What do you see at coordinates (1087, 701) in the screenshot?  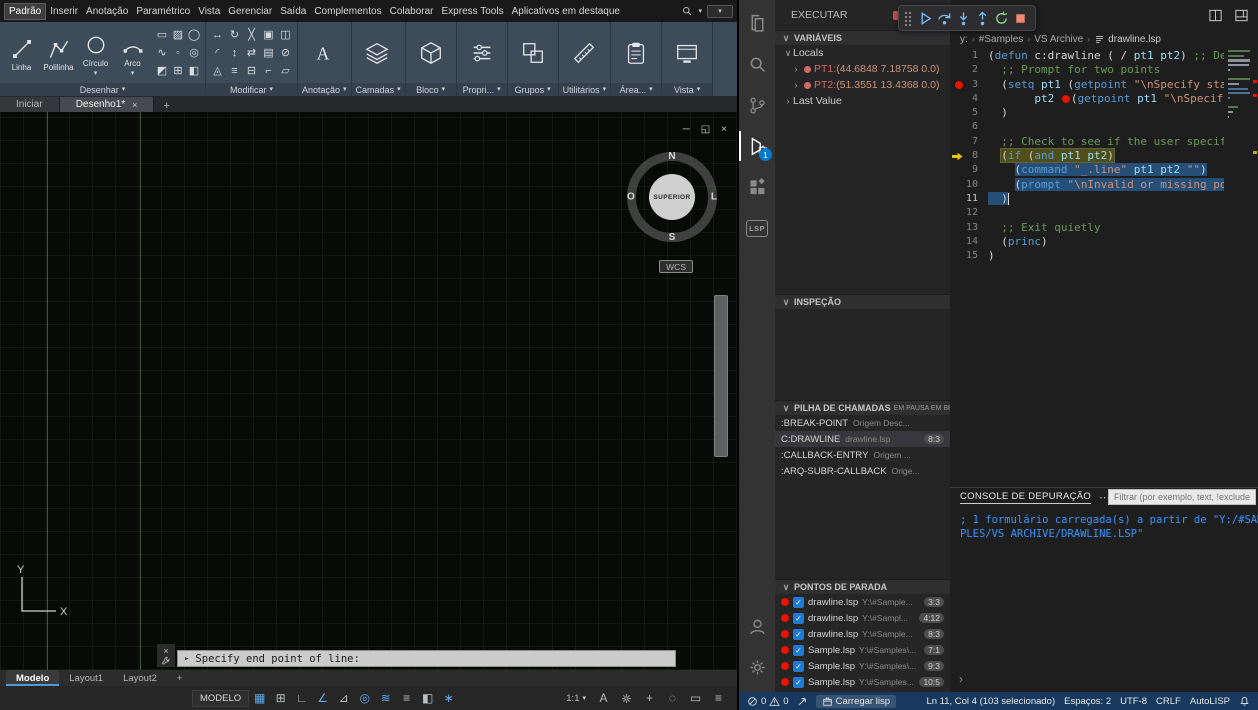 I see `indentation: Espaços: 2` at bounding box center [1087, 701].